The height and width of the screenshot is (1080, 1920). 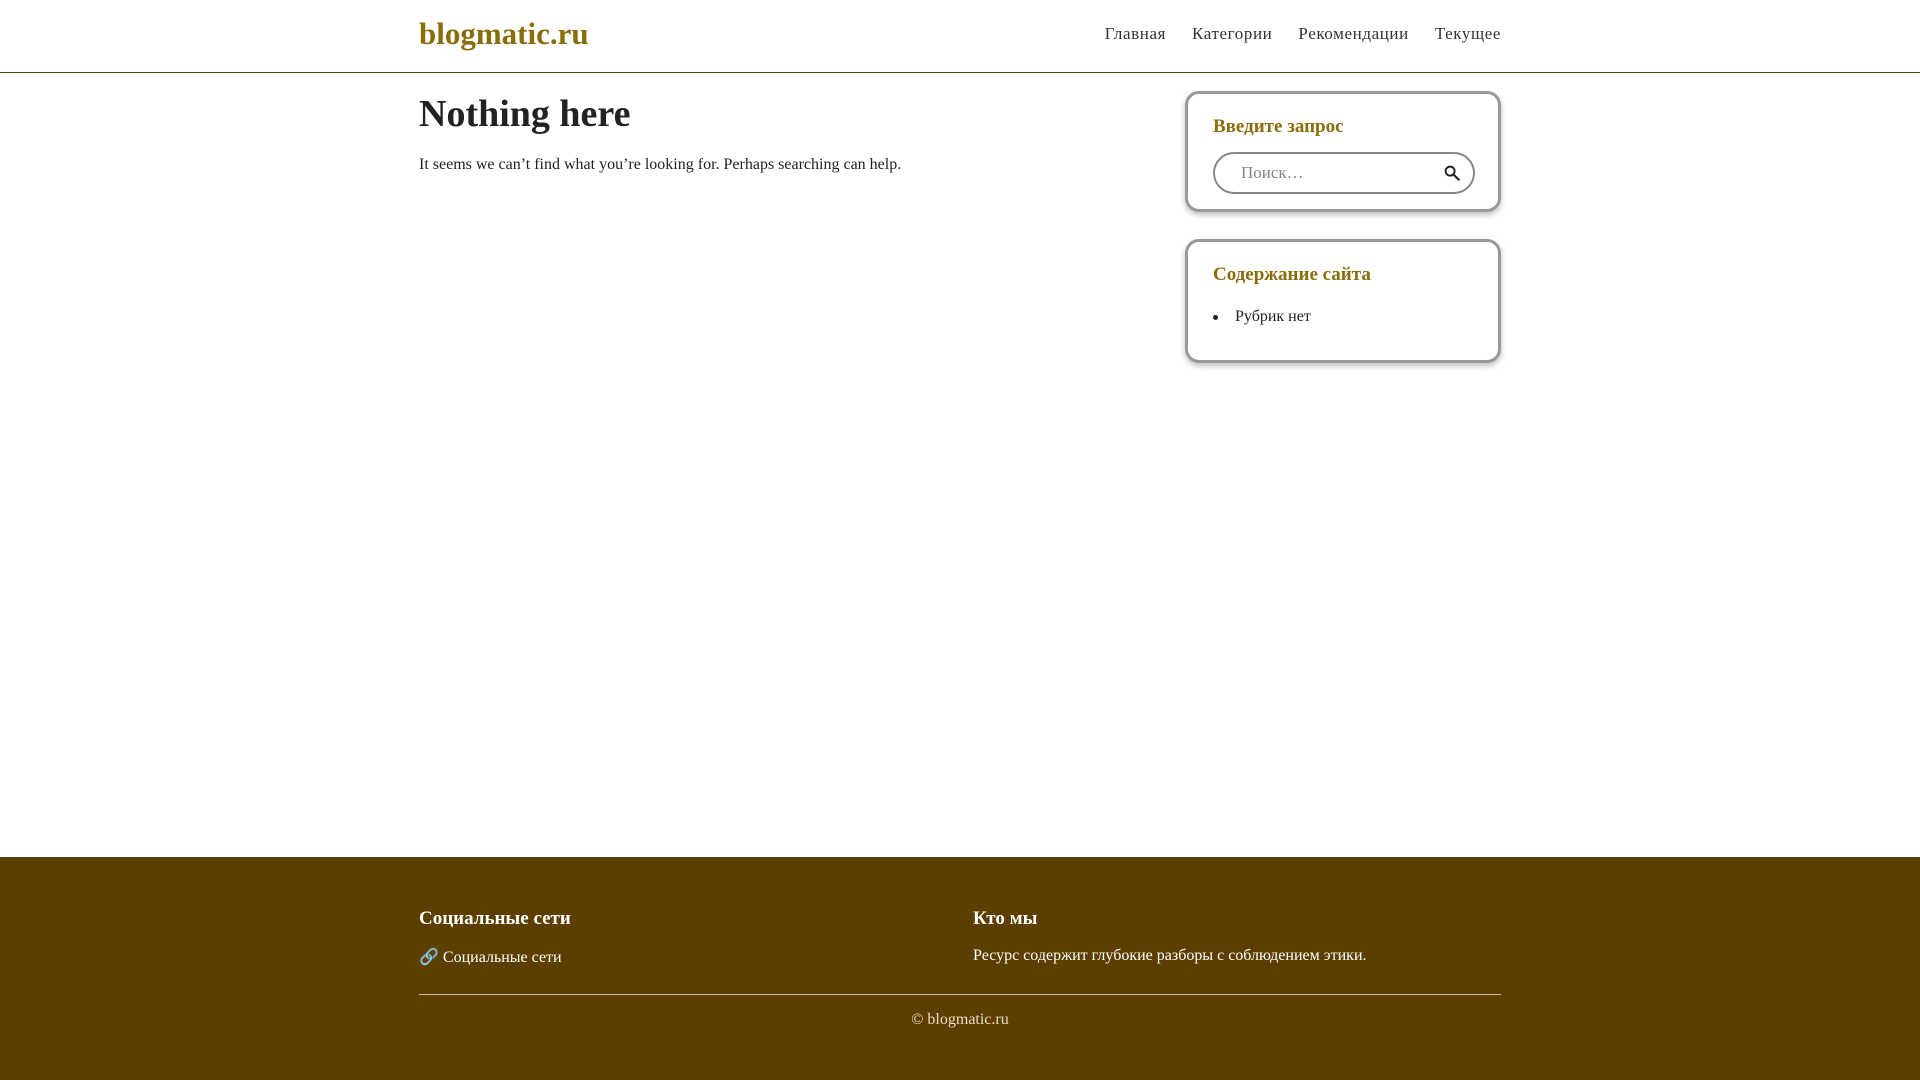 I want to click on nav-item-recommendations: Рекомендации, so click(x=1353, y=34).